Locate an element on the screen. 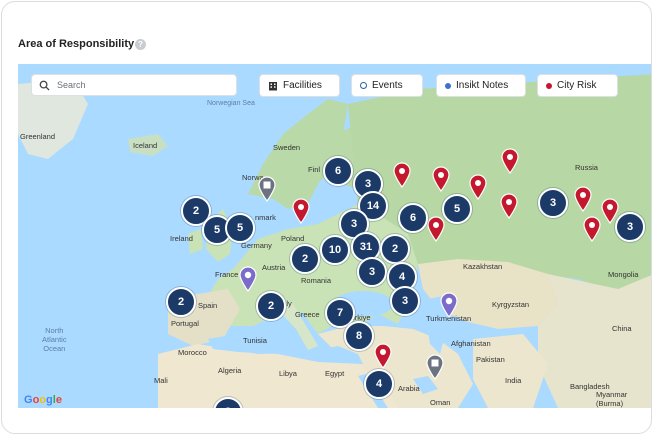 The width and height of the screenshot is (655, 437). label-denmark: nmark is located at coordinates (265, 217).